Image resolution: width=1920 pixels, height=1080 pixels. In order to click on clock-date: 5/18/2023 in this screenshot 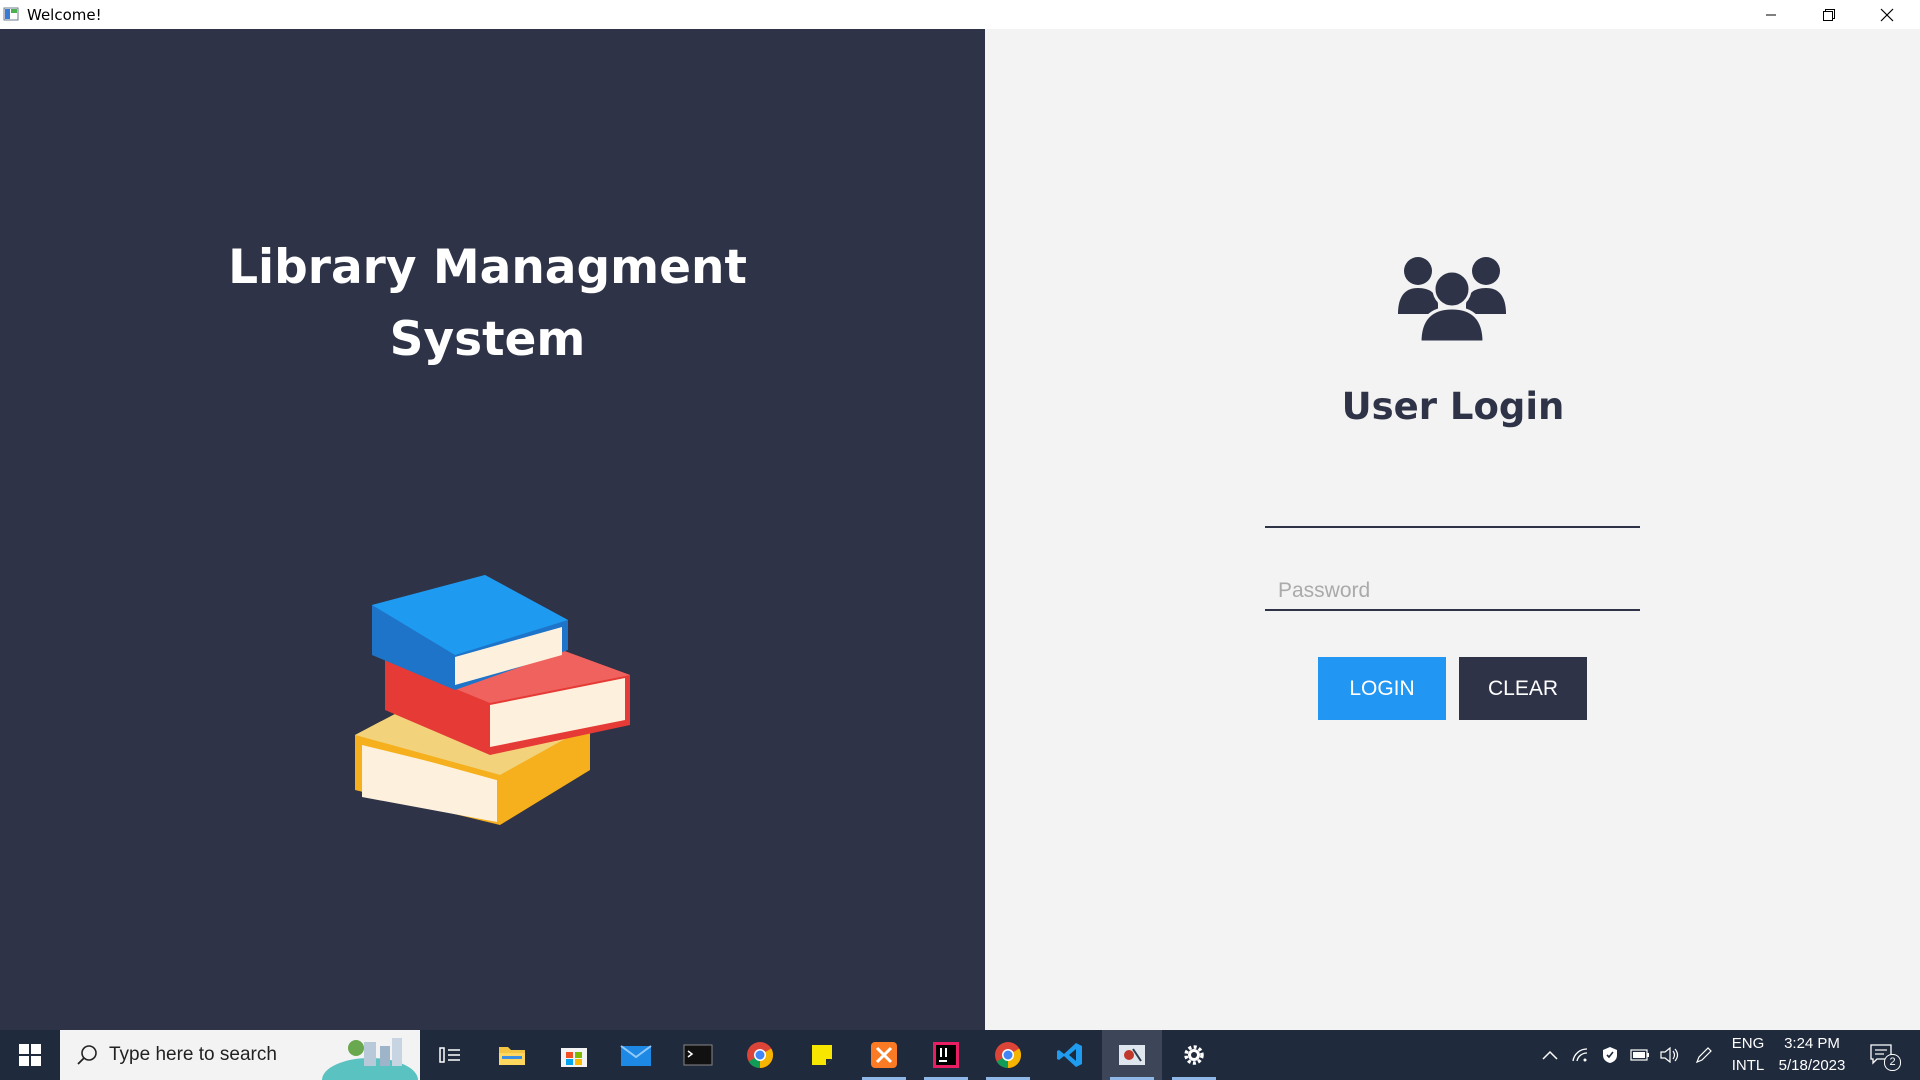, I will do `click(1812, 1065)`.